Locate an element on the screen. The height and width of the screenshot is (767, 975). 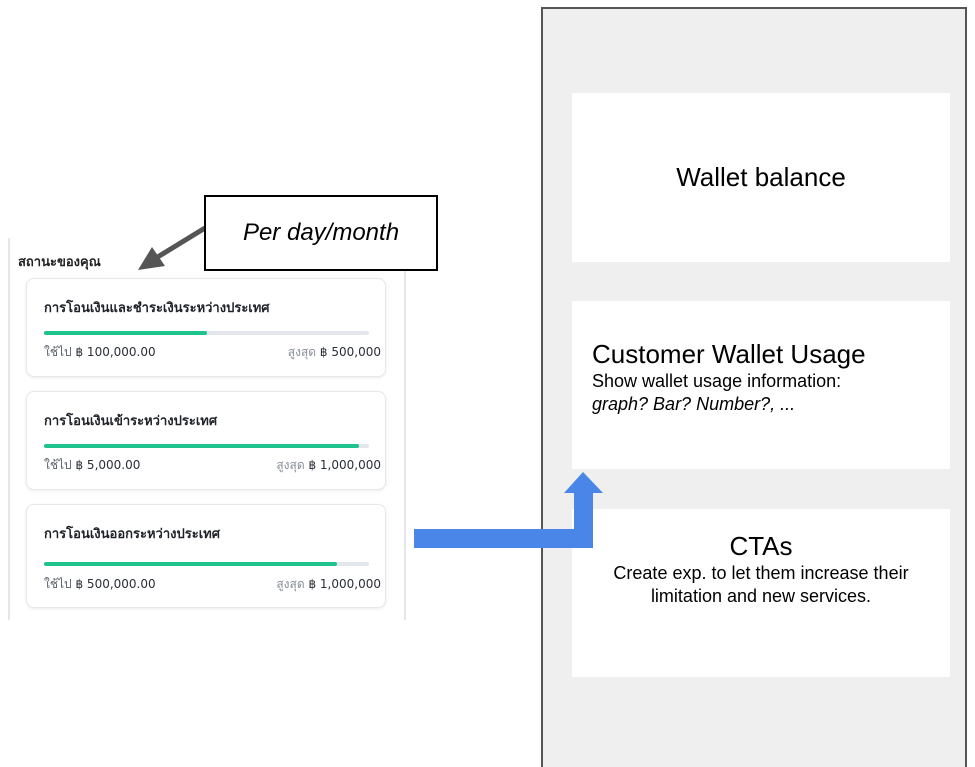
callout-text: Per day/month is located at coordinates (321, 232).